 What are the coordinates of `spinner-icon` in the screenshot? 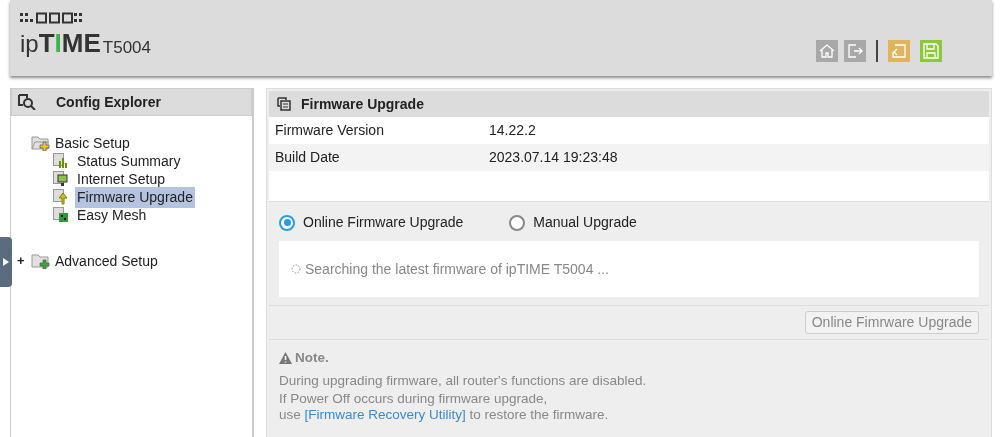 It's located at (296, 269).